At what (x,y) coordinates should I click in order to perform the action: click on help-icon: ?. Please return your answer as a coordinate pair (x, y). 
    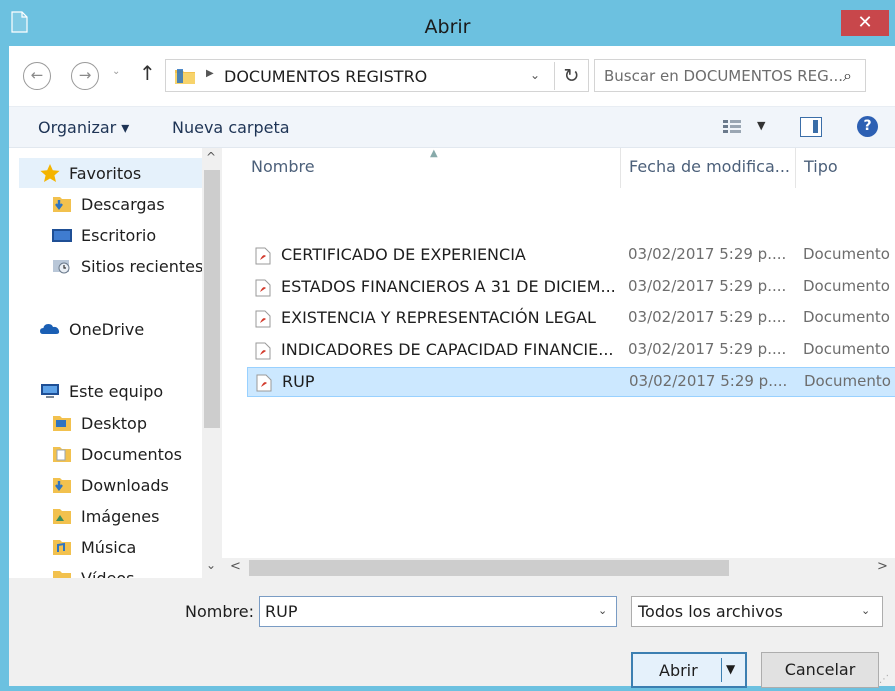
    Looking at the image, I should click on (867, 126).